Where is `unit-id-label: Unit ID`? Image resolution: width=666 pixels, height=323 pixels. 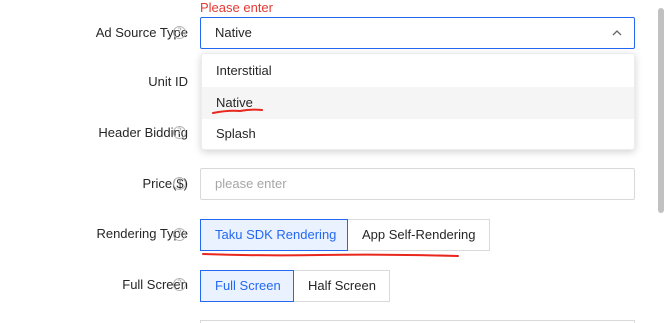
unit-id-label: Unit ID is located at coordinates (168, 81).